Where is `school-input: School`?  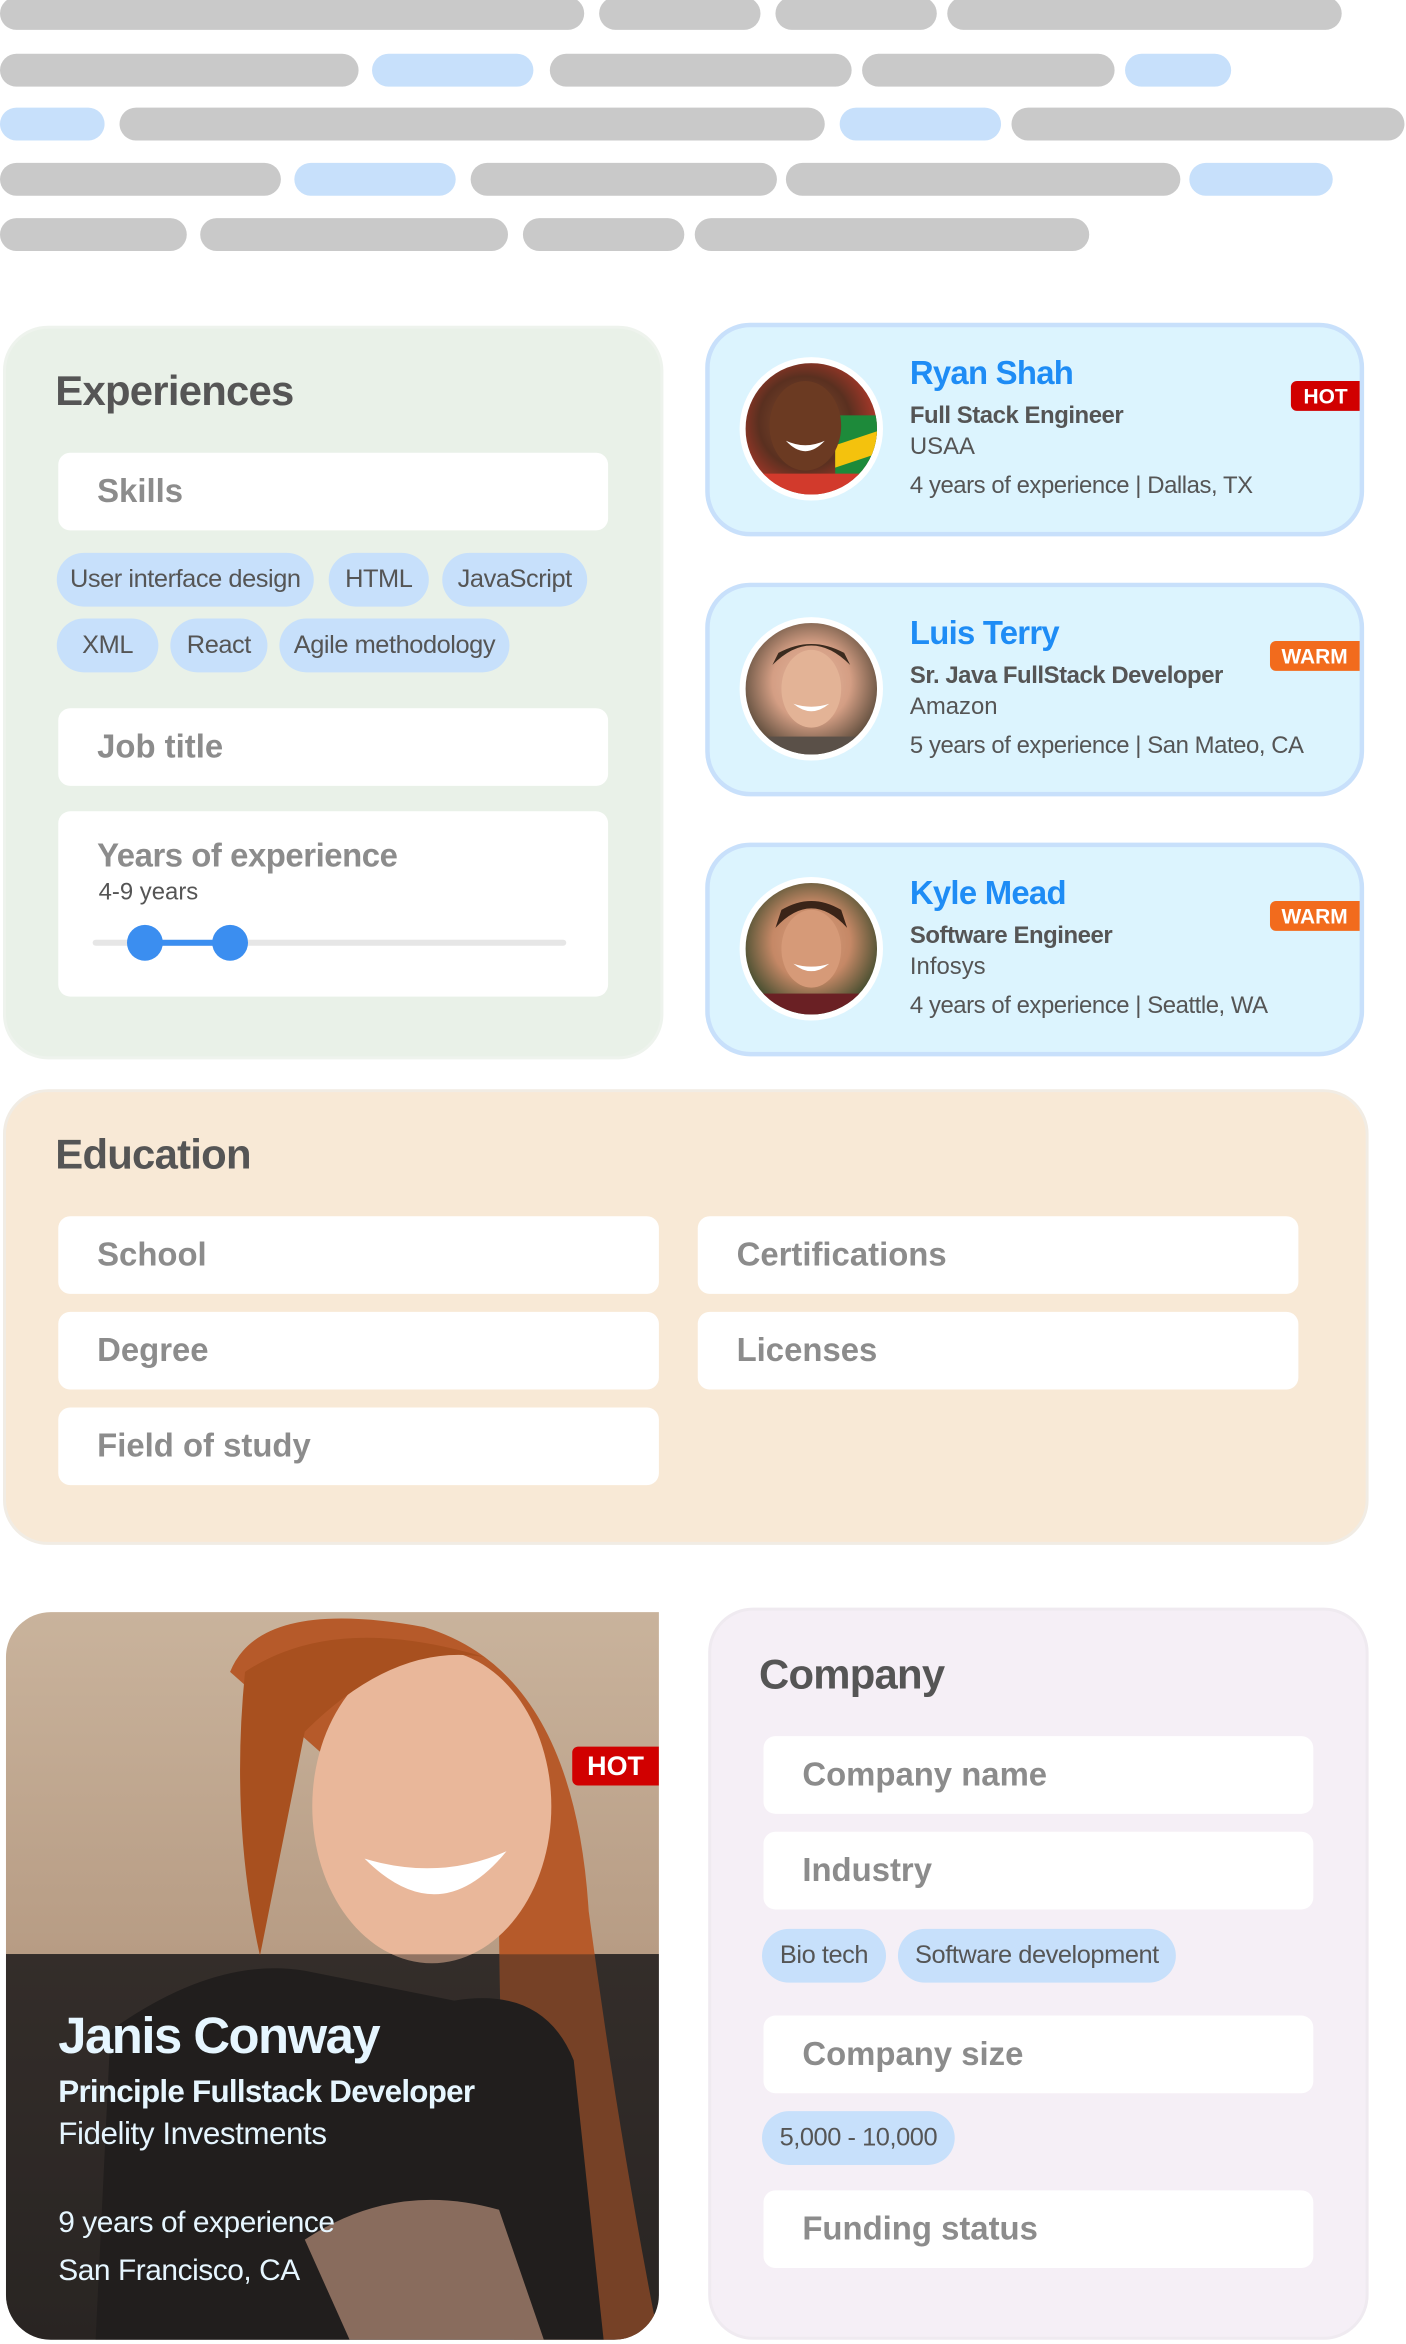 school-input: School is located at coordinates (358, 1255).